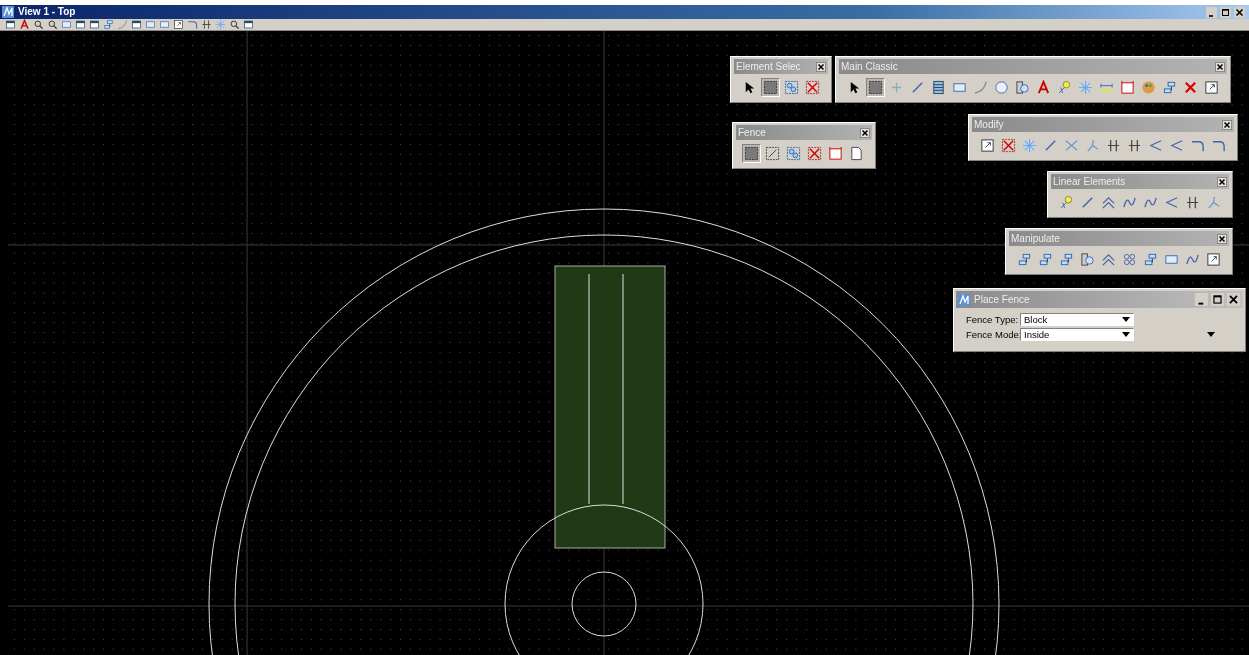  What do you see at coordinates (1002, 299) in the screenshot?
I see `dialog-title: Place Fence` at bounding box center [1002, 299].